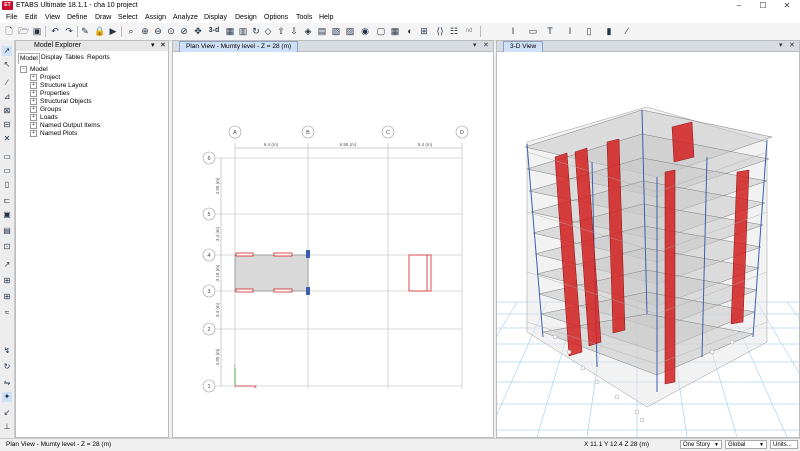 This screenshot has height=451, width=800. I want to click on rotate-icon: ↻, so click(256, 31).